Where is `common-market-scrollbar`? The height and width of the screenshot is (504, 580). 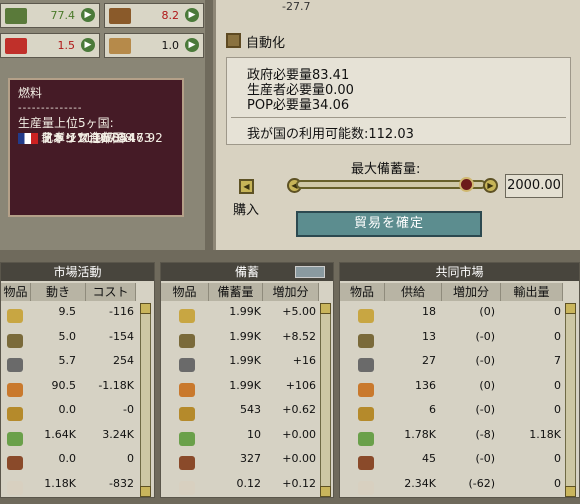 common-market-scrollbar is located at coordinates (570, 400).